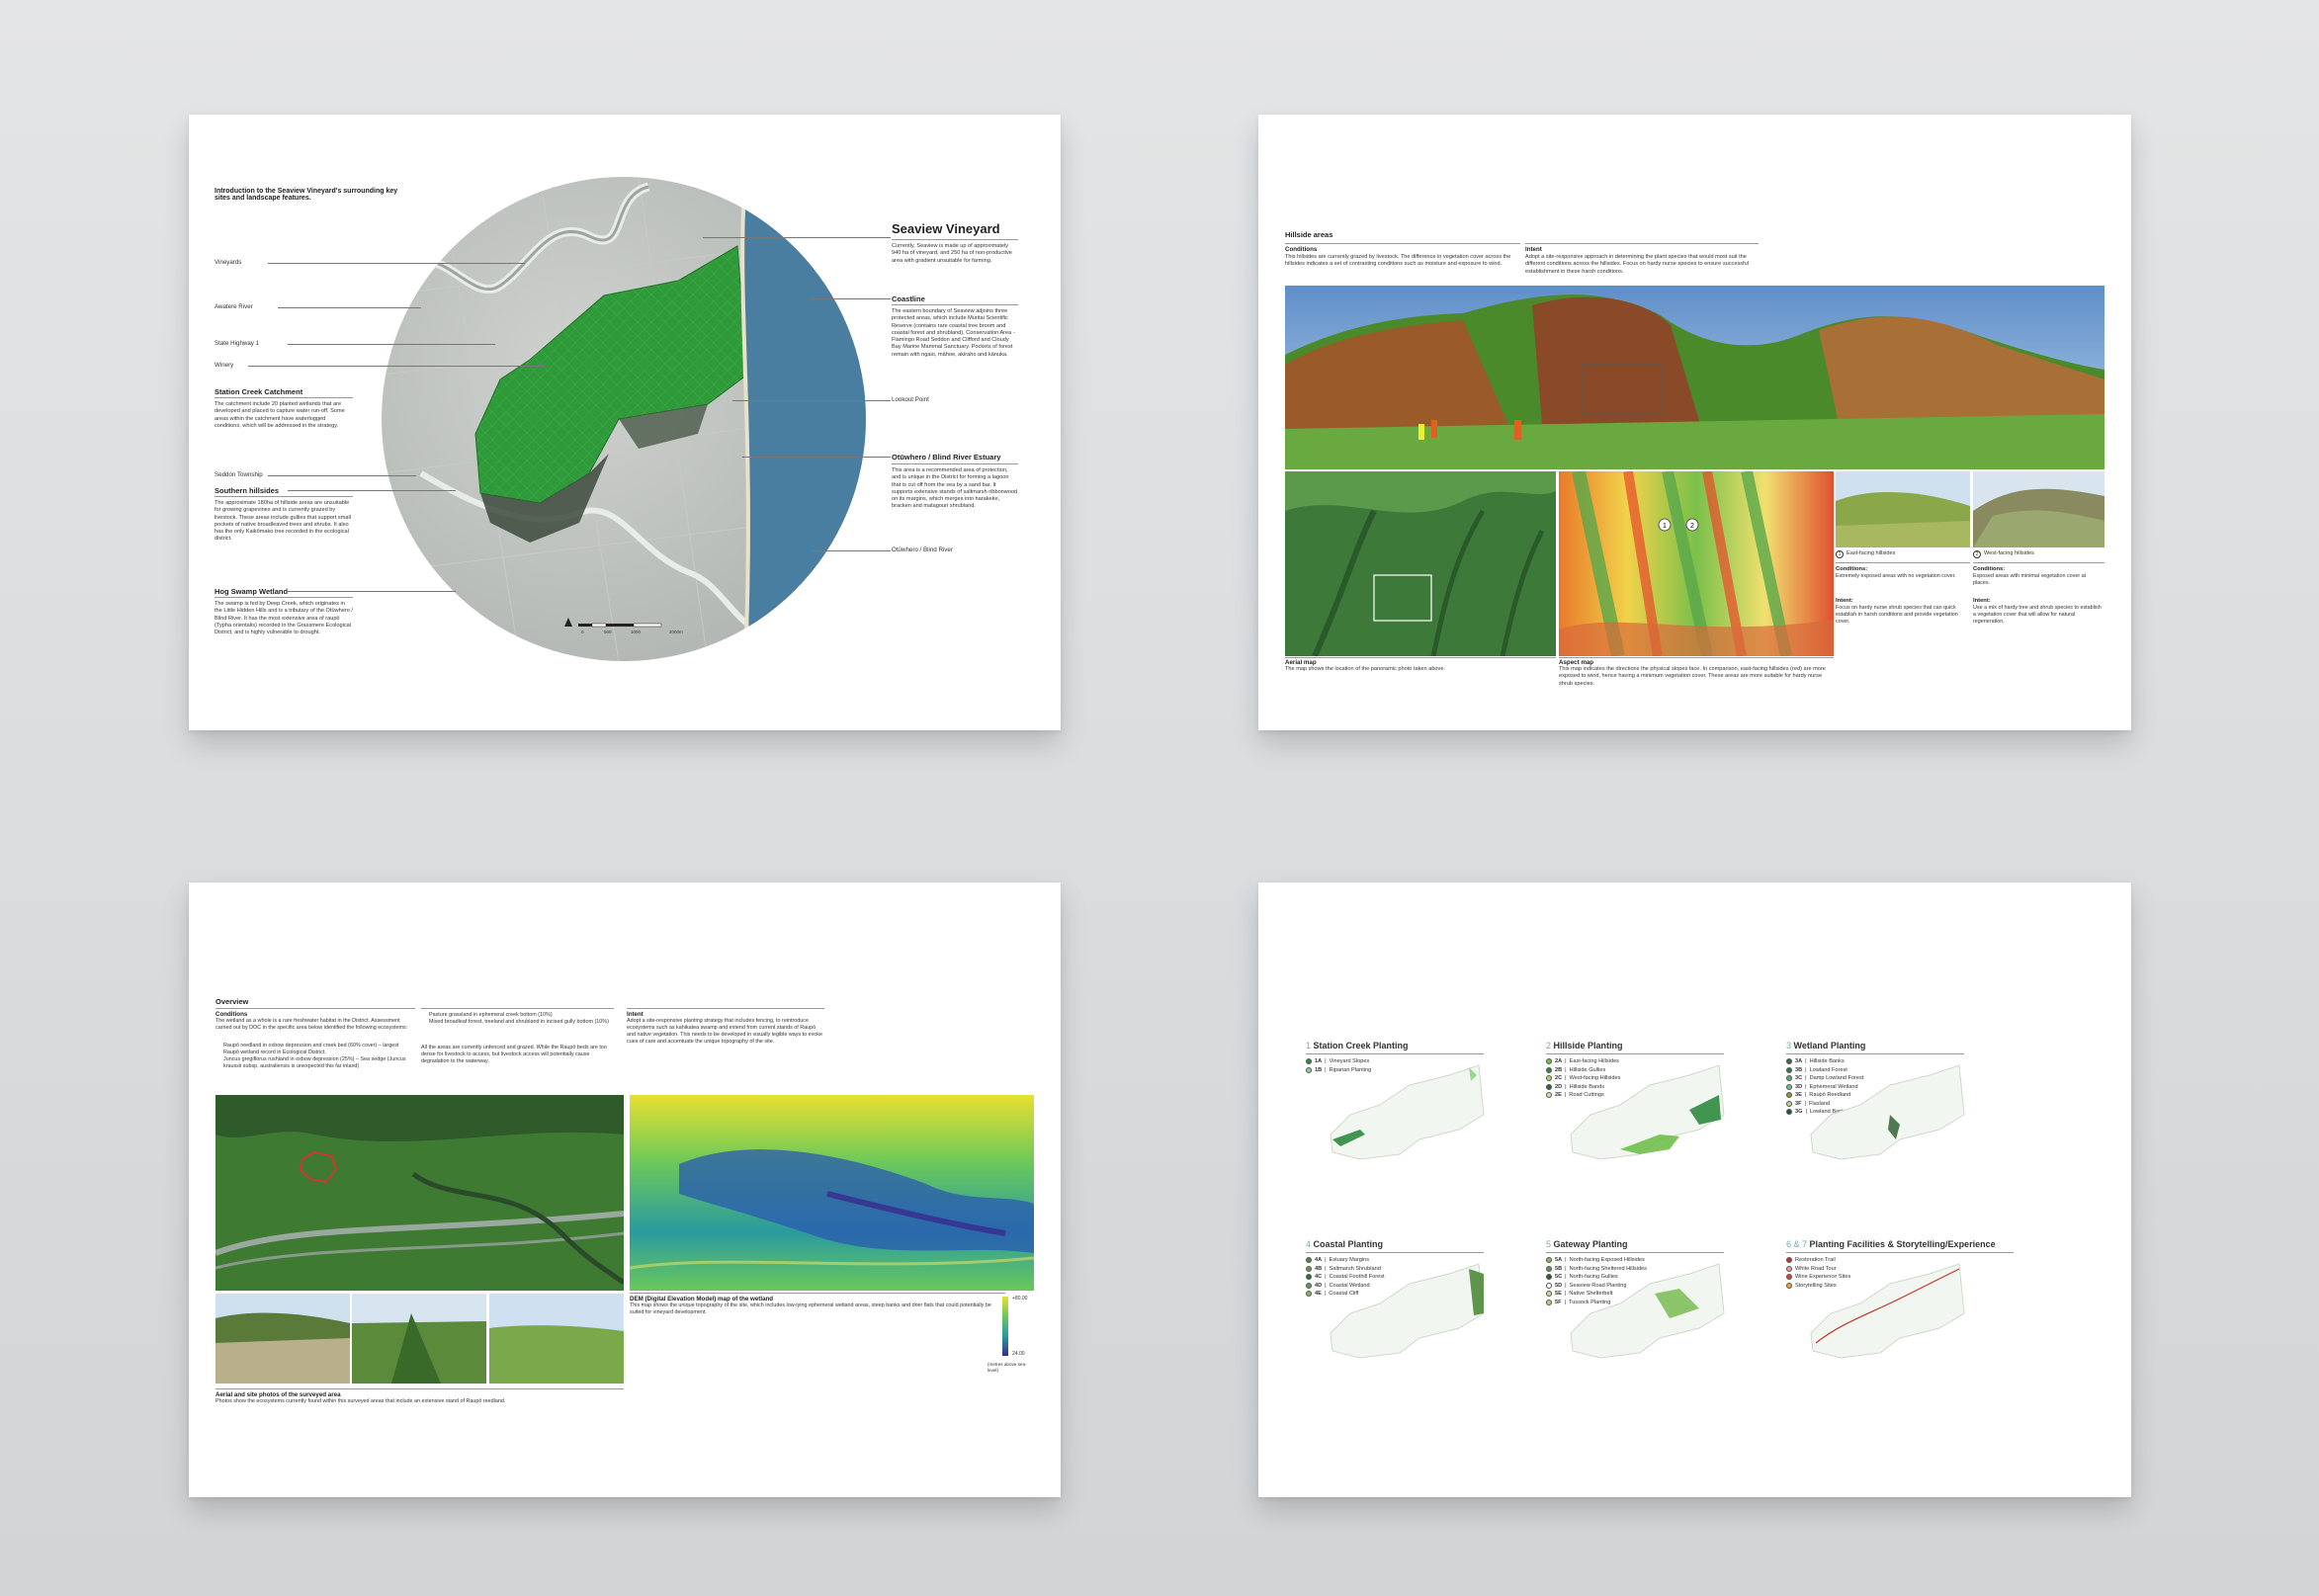  Describe the element at coordinates (1989, 569) in the screenshot. I see `west-conditions-title: Conditions:` at that location.